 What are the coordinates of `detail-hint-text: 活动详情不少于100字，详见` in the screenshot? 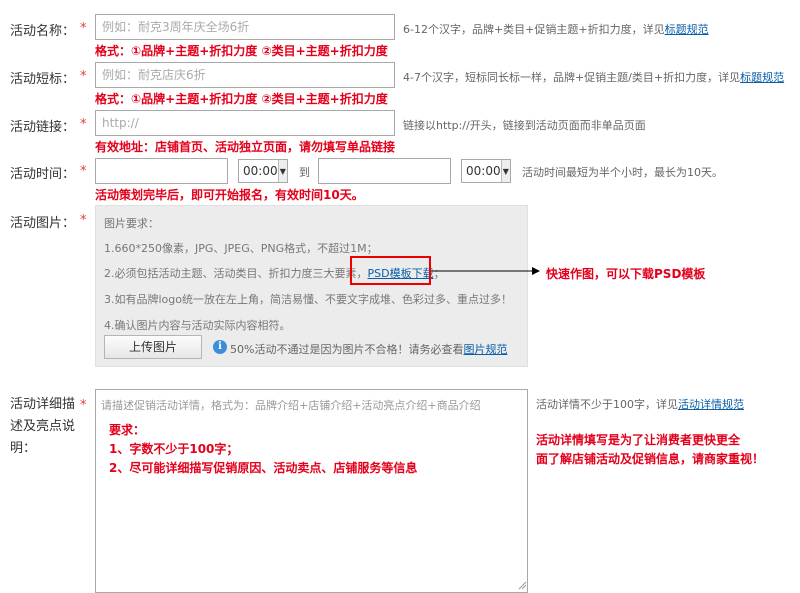 It's located at (607, 404).